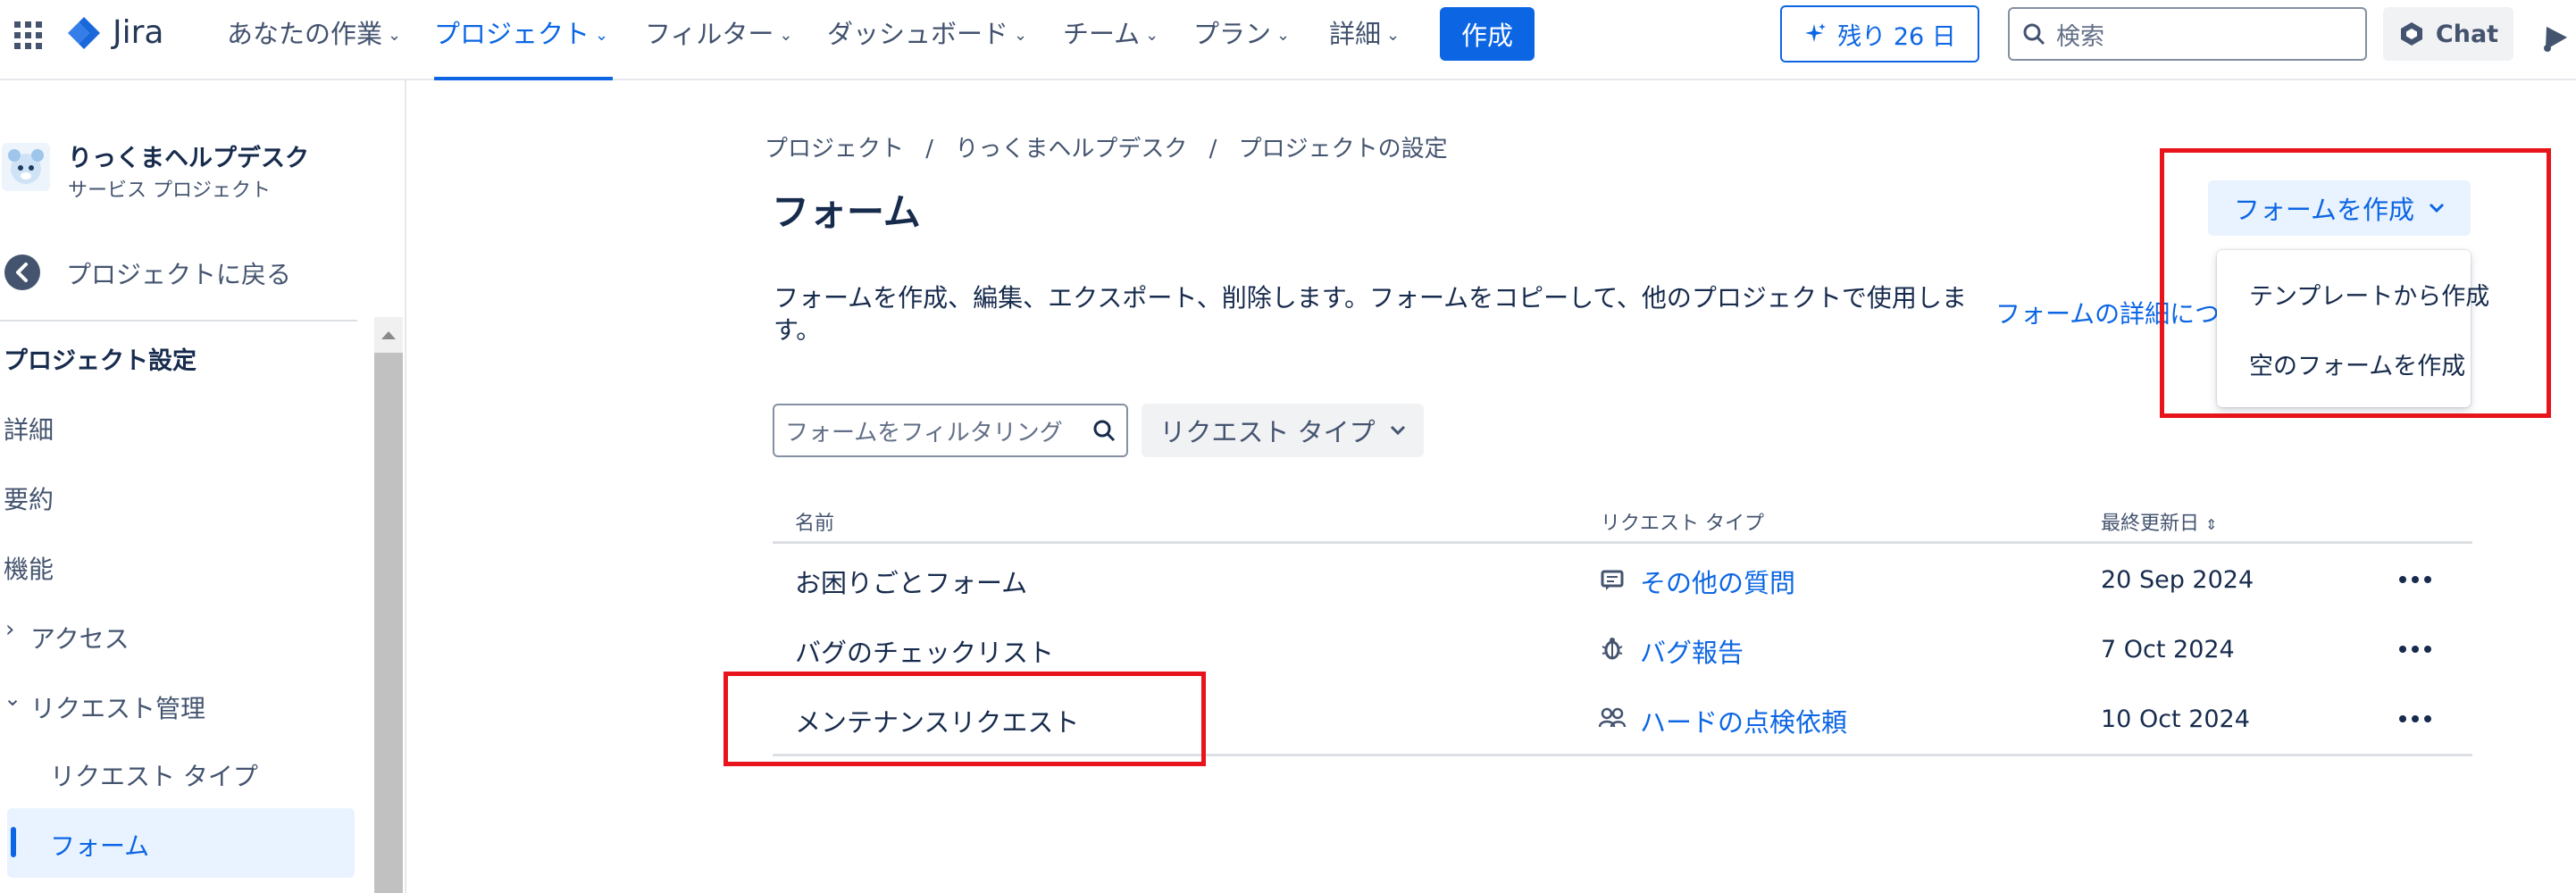 Image resolution: width=2576 pixels, height=893 pixels. I want to click on sidebar-item-request-management: ⌄ リクエスト管理, so click(179, 705).